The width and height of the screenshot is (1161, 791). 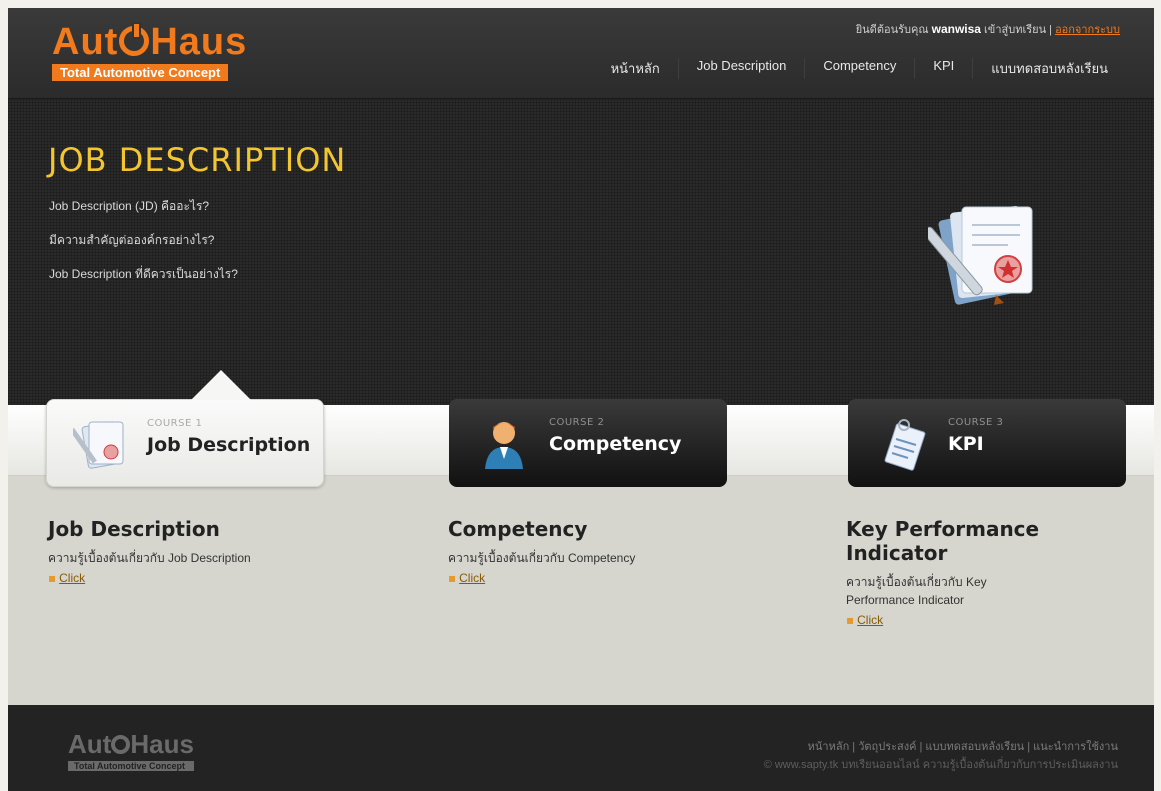 I want to click on course-number: COURSE 2, so click(x=577, y=422).